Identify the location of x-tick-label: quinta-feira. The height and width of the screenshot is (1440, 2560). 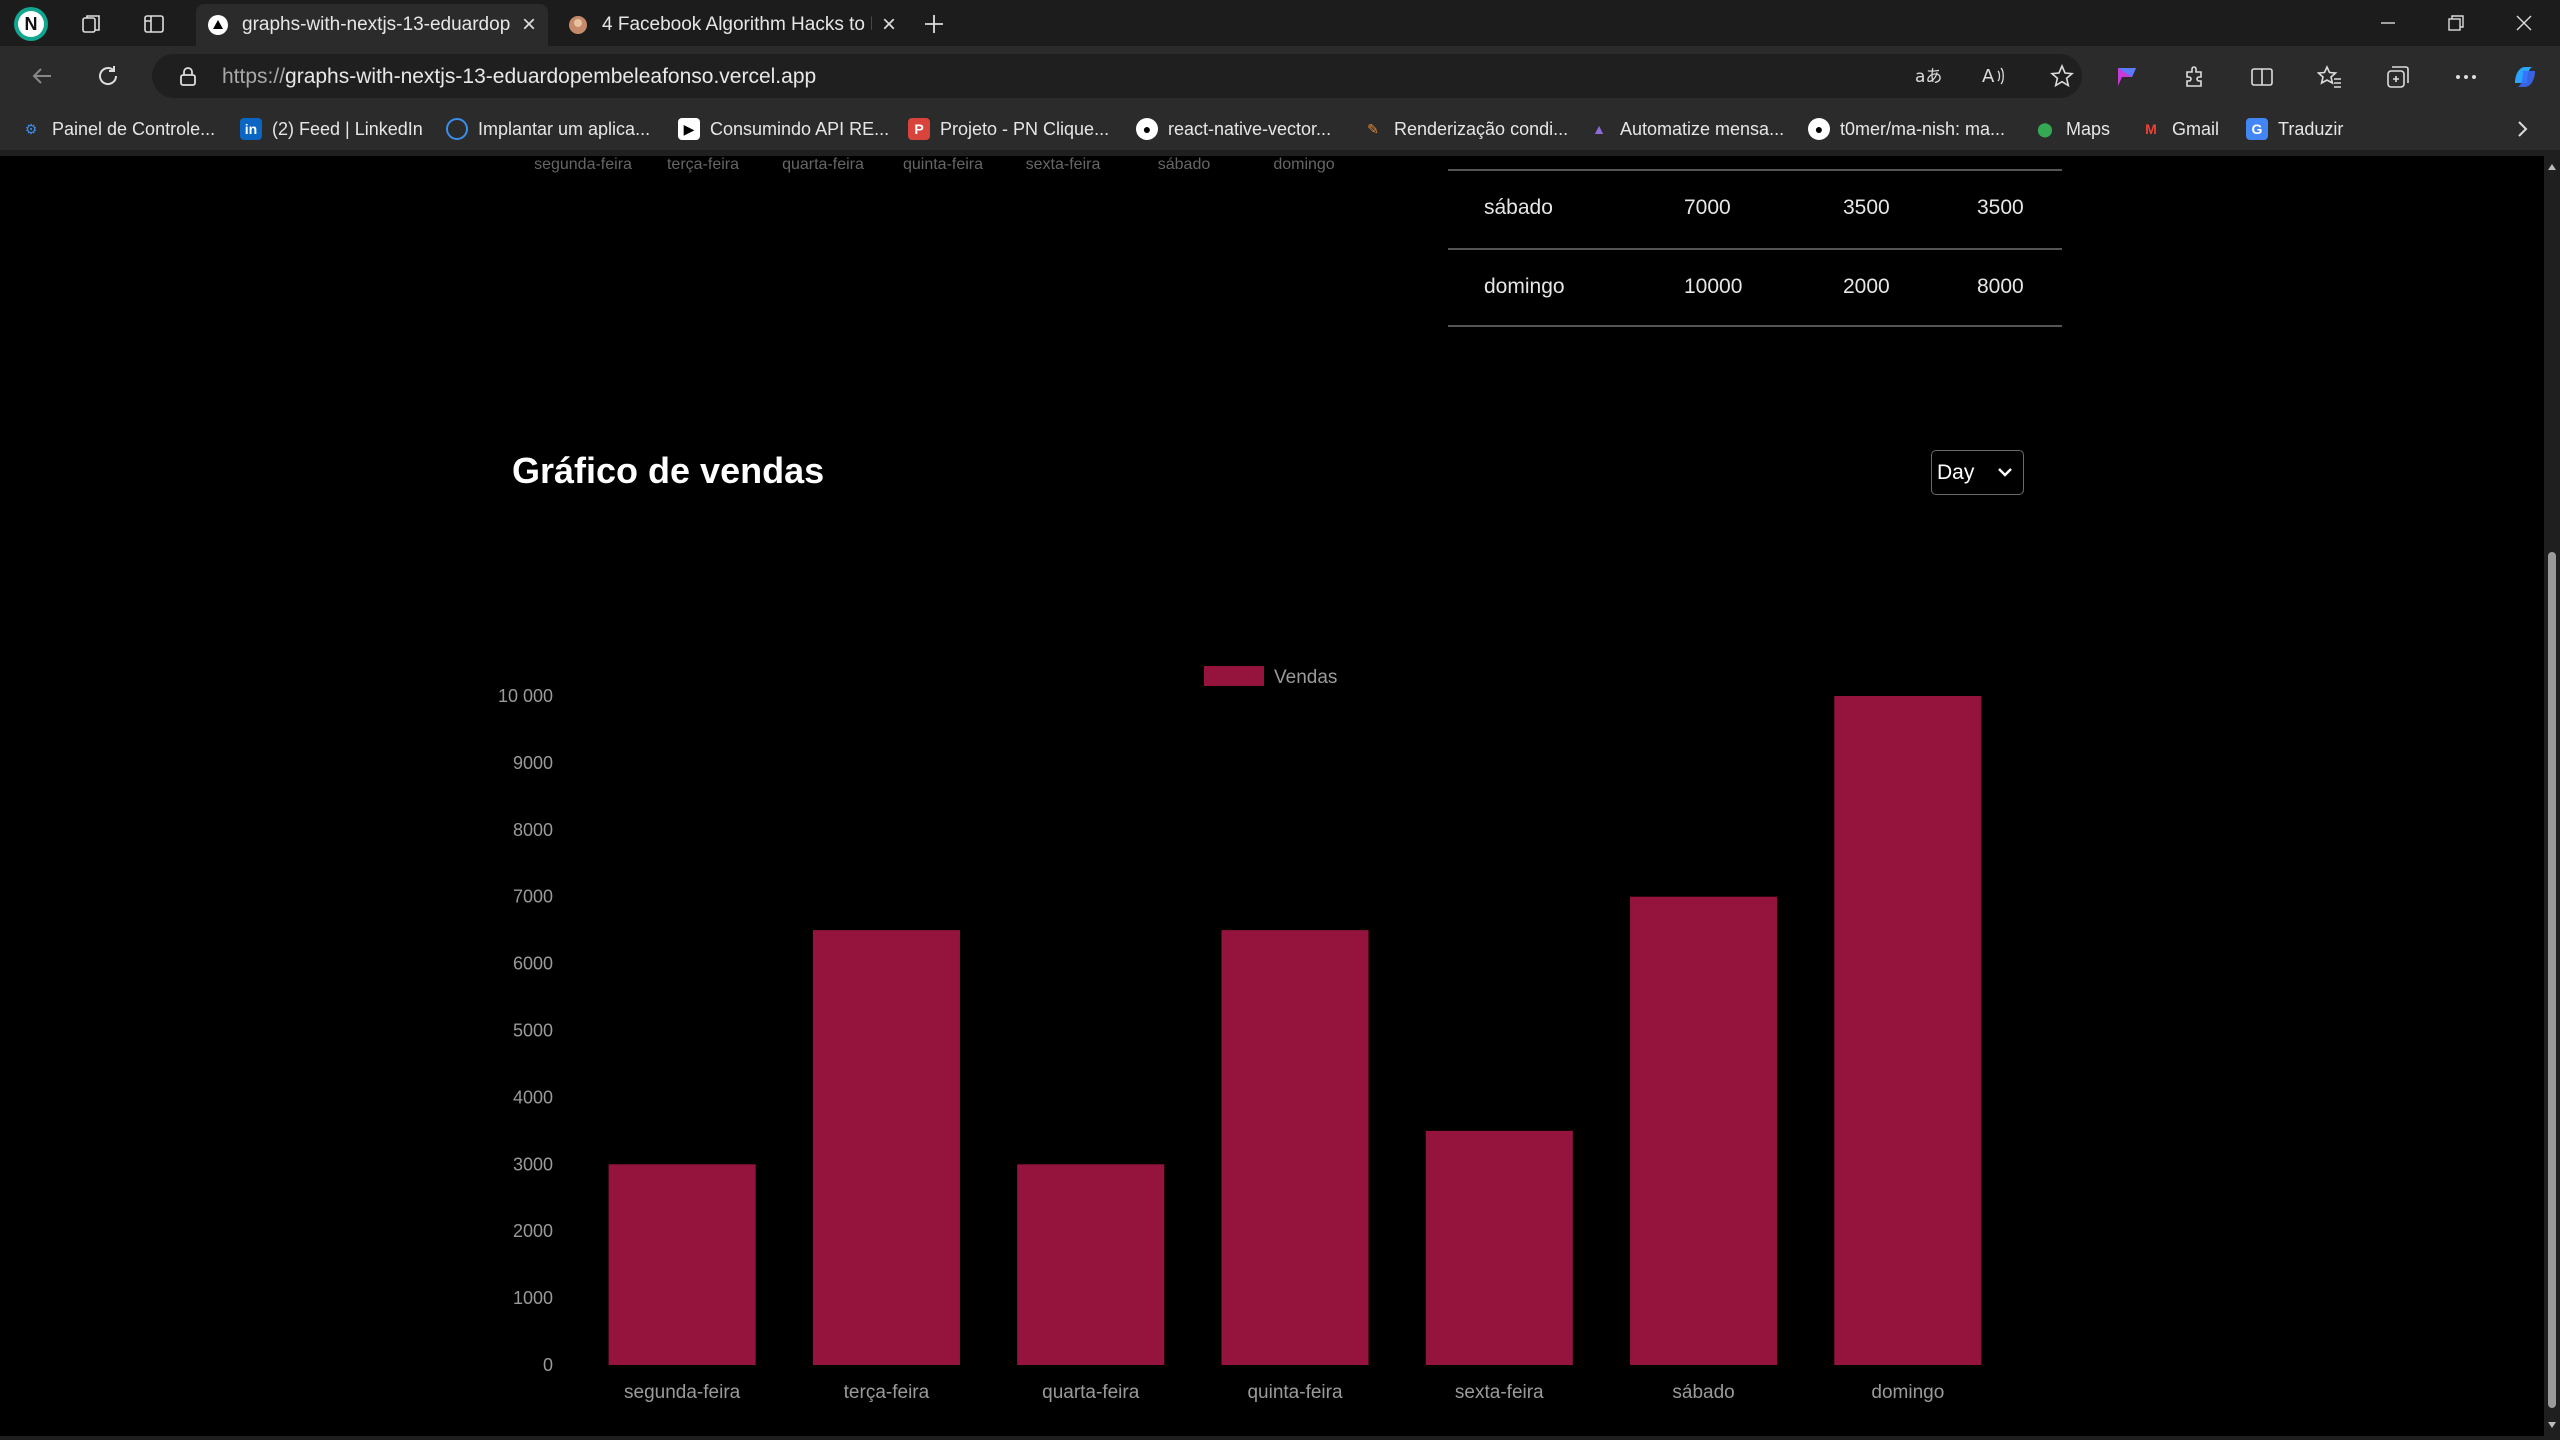
(943, 164).